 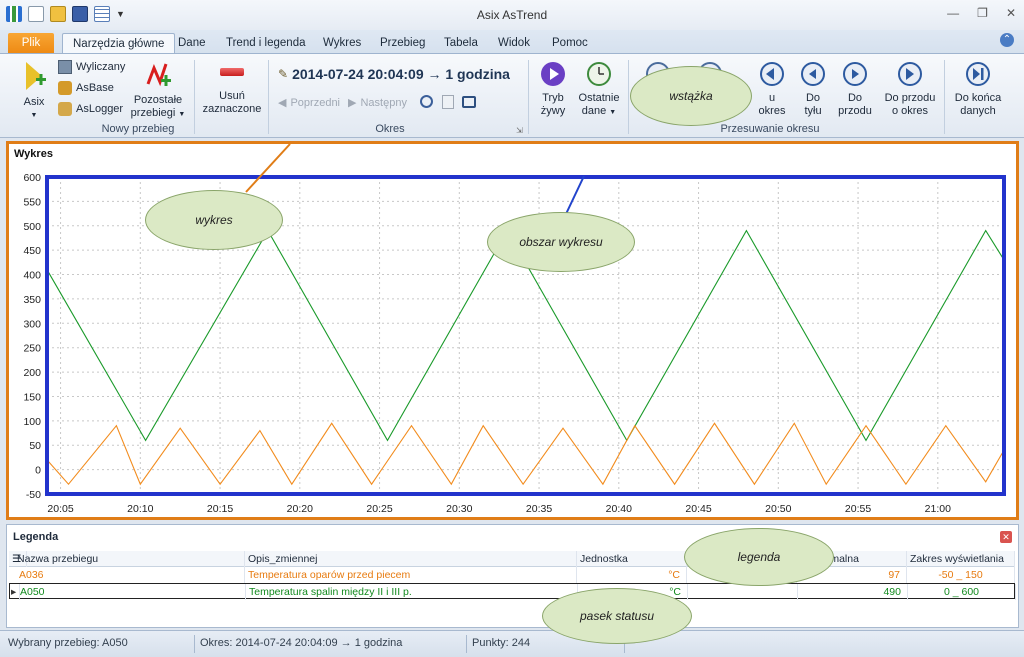 I want to click on pozostale-przebiegi-button: Pozostałe przebiegi ▼, so click(x=158, y=90).